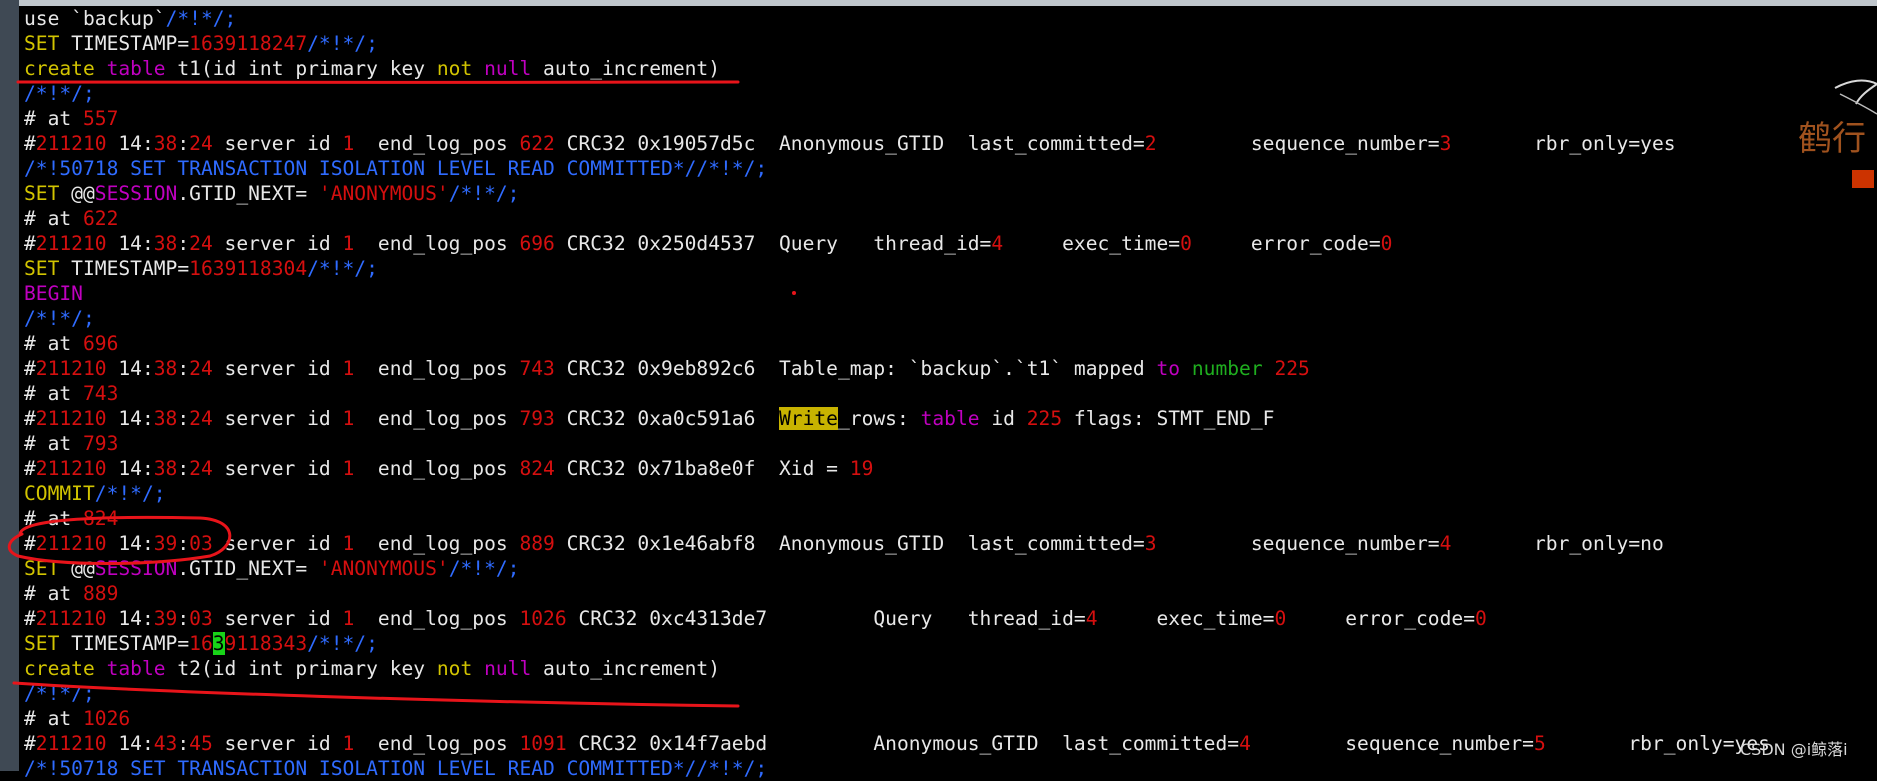 This screenshot has width=1877, height=781. Describe the element at coordinates (59, 68) in the screenshot. I see `terminal-token: create` at that location.